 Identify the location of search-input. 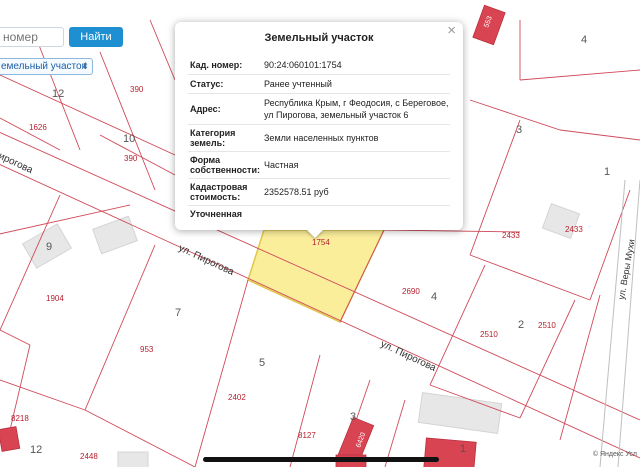
(32, 37).